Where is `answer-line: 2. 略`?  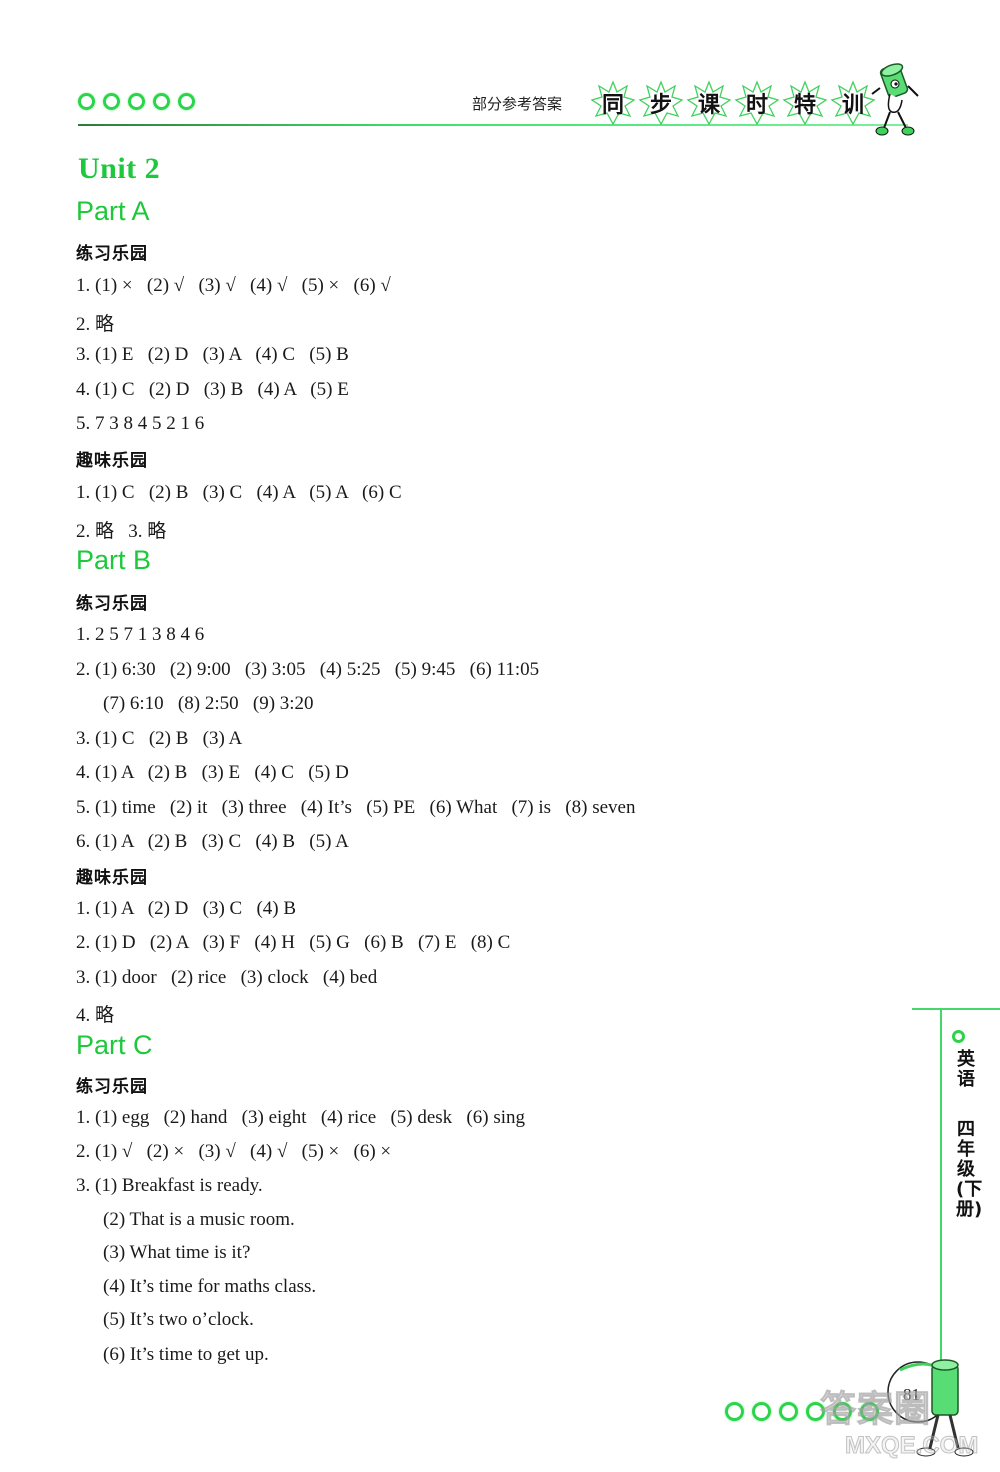 answer-line: 2. 略 is located at coordinates (95, 324).